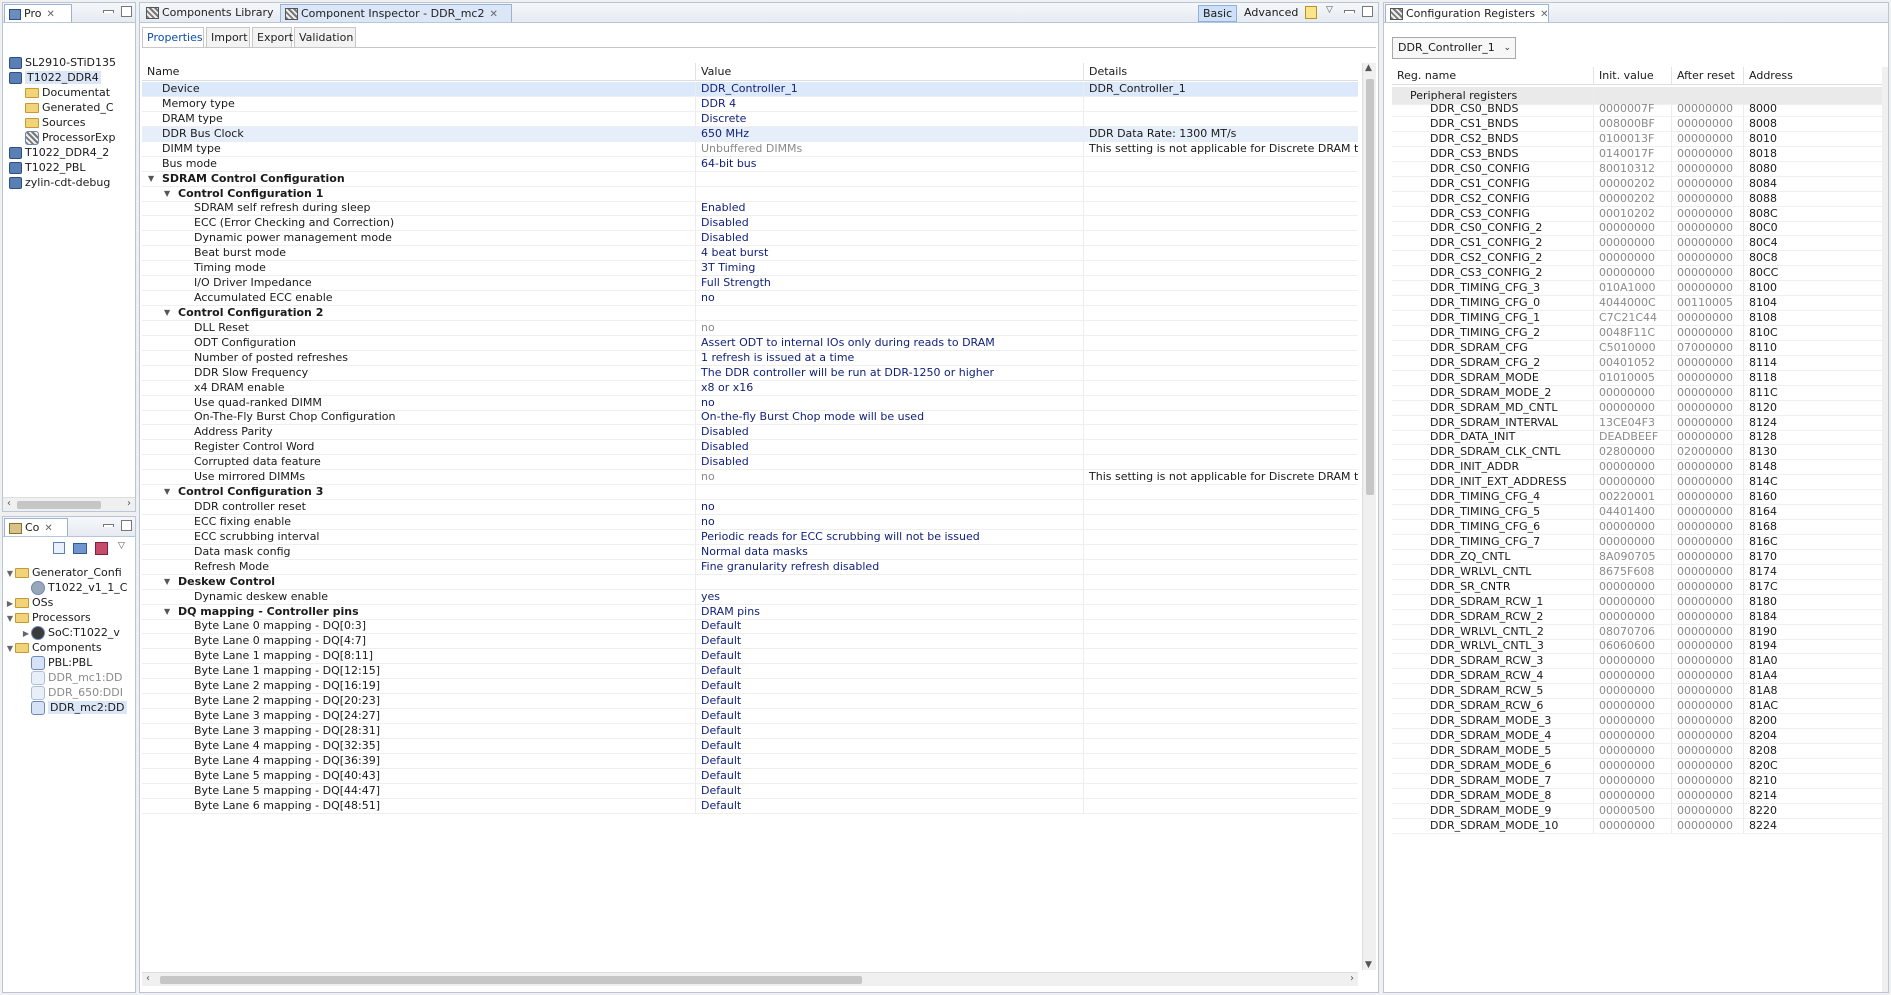  I want to click on register-row: DDR_SDRAM_RCW_5 00000000 00000000 81A8, so click(1637, 692).